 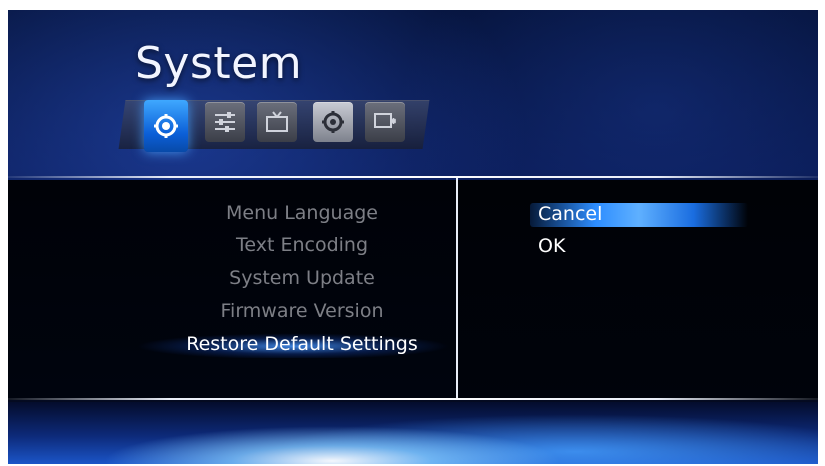 I want to click on system-gear-icon, so click(x=166, y=126).